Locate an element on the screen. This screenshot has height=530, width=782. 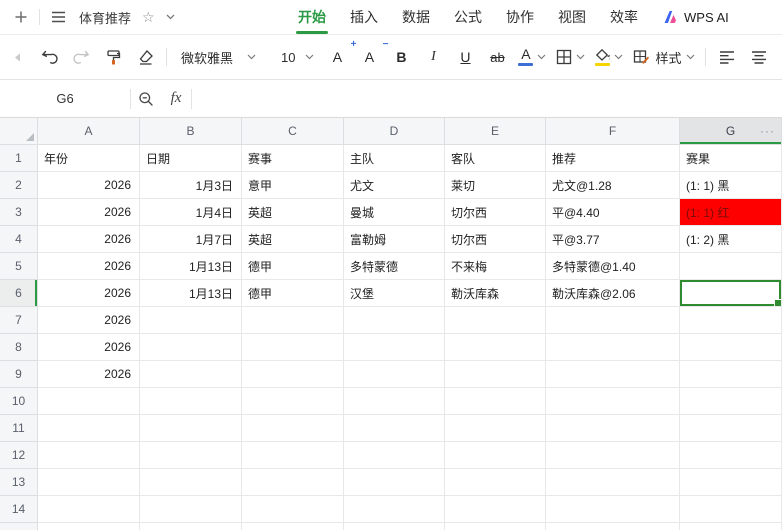
cell-g7 is located at coordinates (731, 320).